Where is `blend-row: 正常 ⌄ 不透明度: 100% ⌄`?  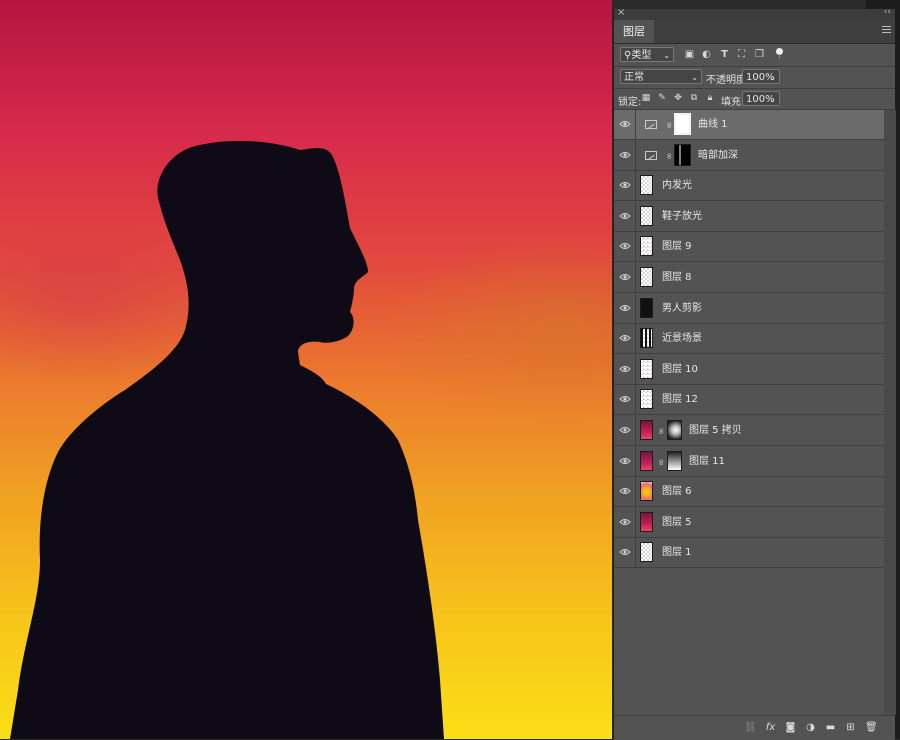 blend-row: 正常 ⌄ 不透明度: 100% ⌄ is located at coordinates (754, 78).